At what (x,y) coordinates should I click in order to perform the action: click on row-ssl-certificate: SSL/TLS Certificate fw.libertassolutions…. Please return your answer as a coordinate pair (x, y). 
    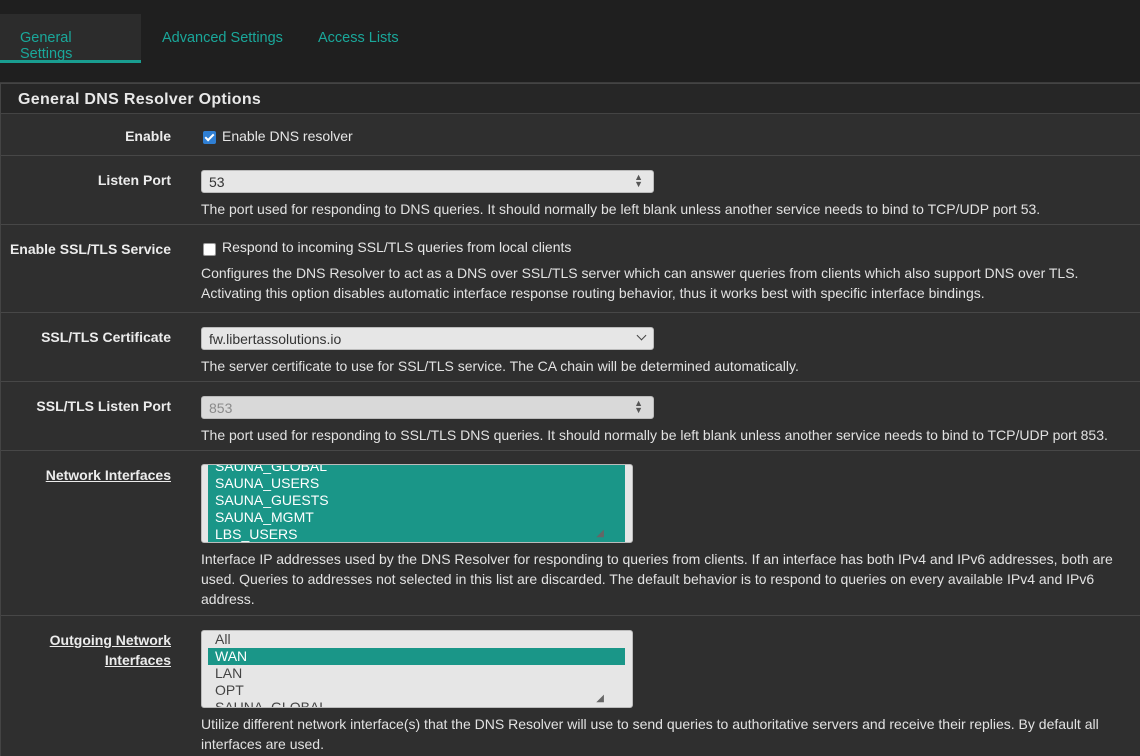
    Looking at the image, I should click on (570, 347).